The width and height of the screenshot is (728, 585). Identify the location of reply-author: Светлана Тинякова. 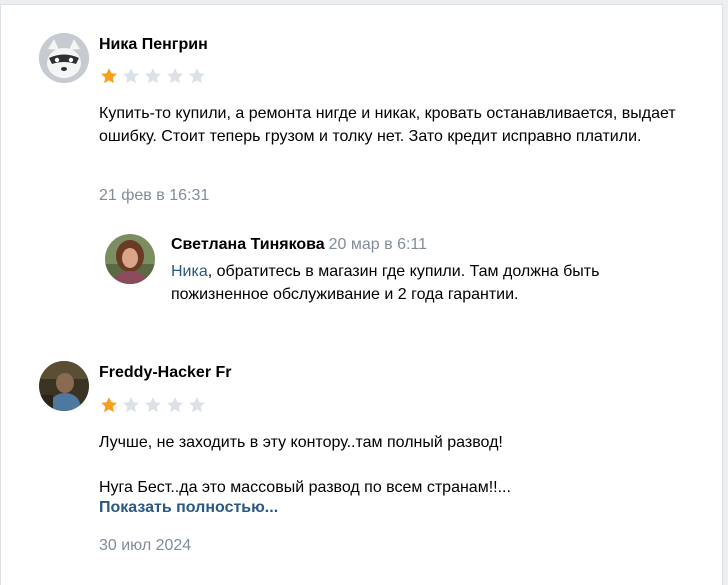
(248, 244).